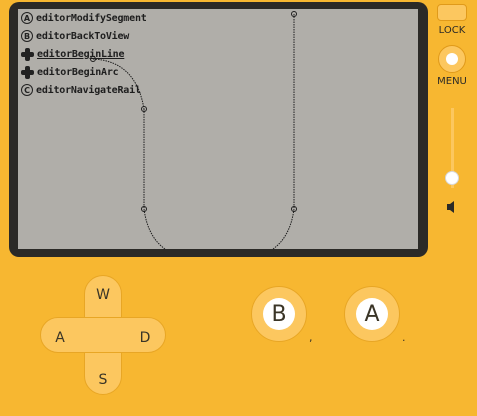 The height and width of the screenshot is (416, 477). I want to click on dpad-up-key-label: W, so click(103, 295).